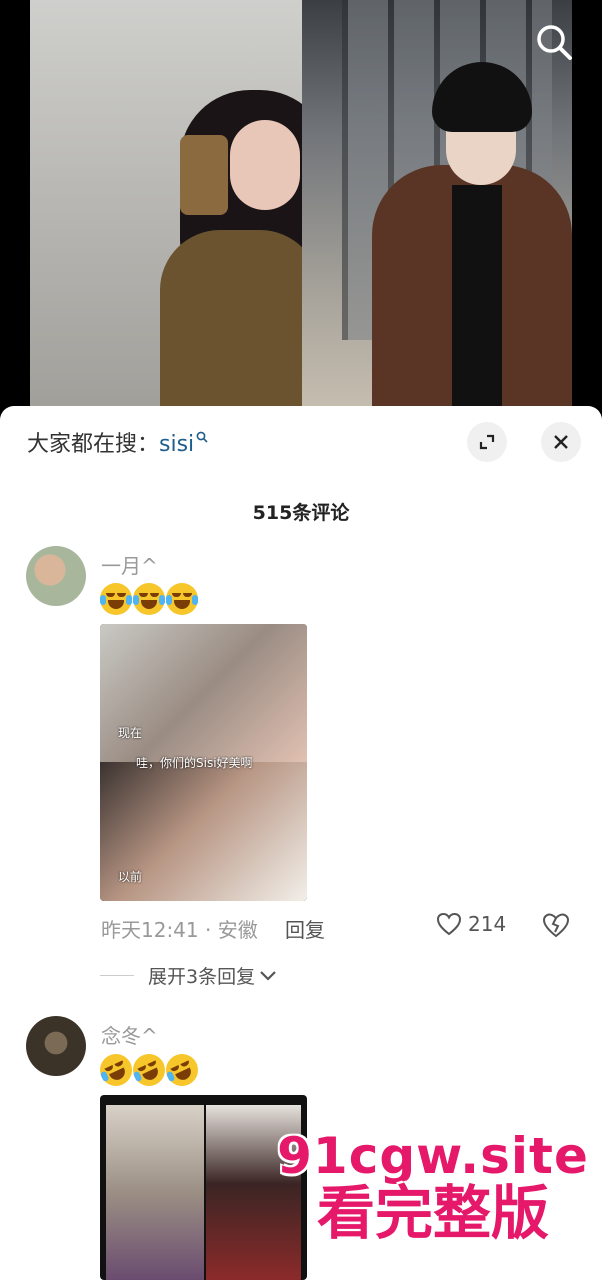 This screenshot has height=1280, width=602. I want to click on video-right-frame, so click(437, 210).